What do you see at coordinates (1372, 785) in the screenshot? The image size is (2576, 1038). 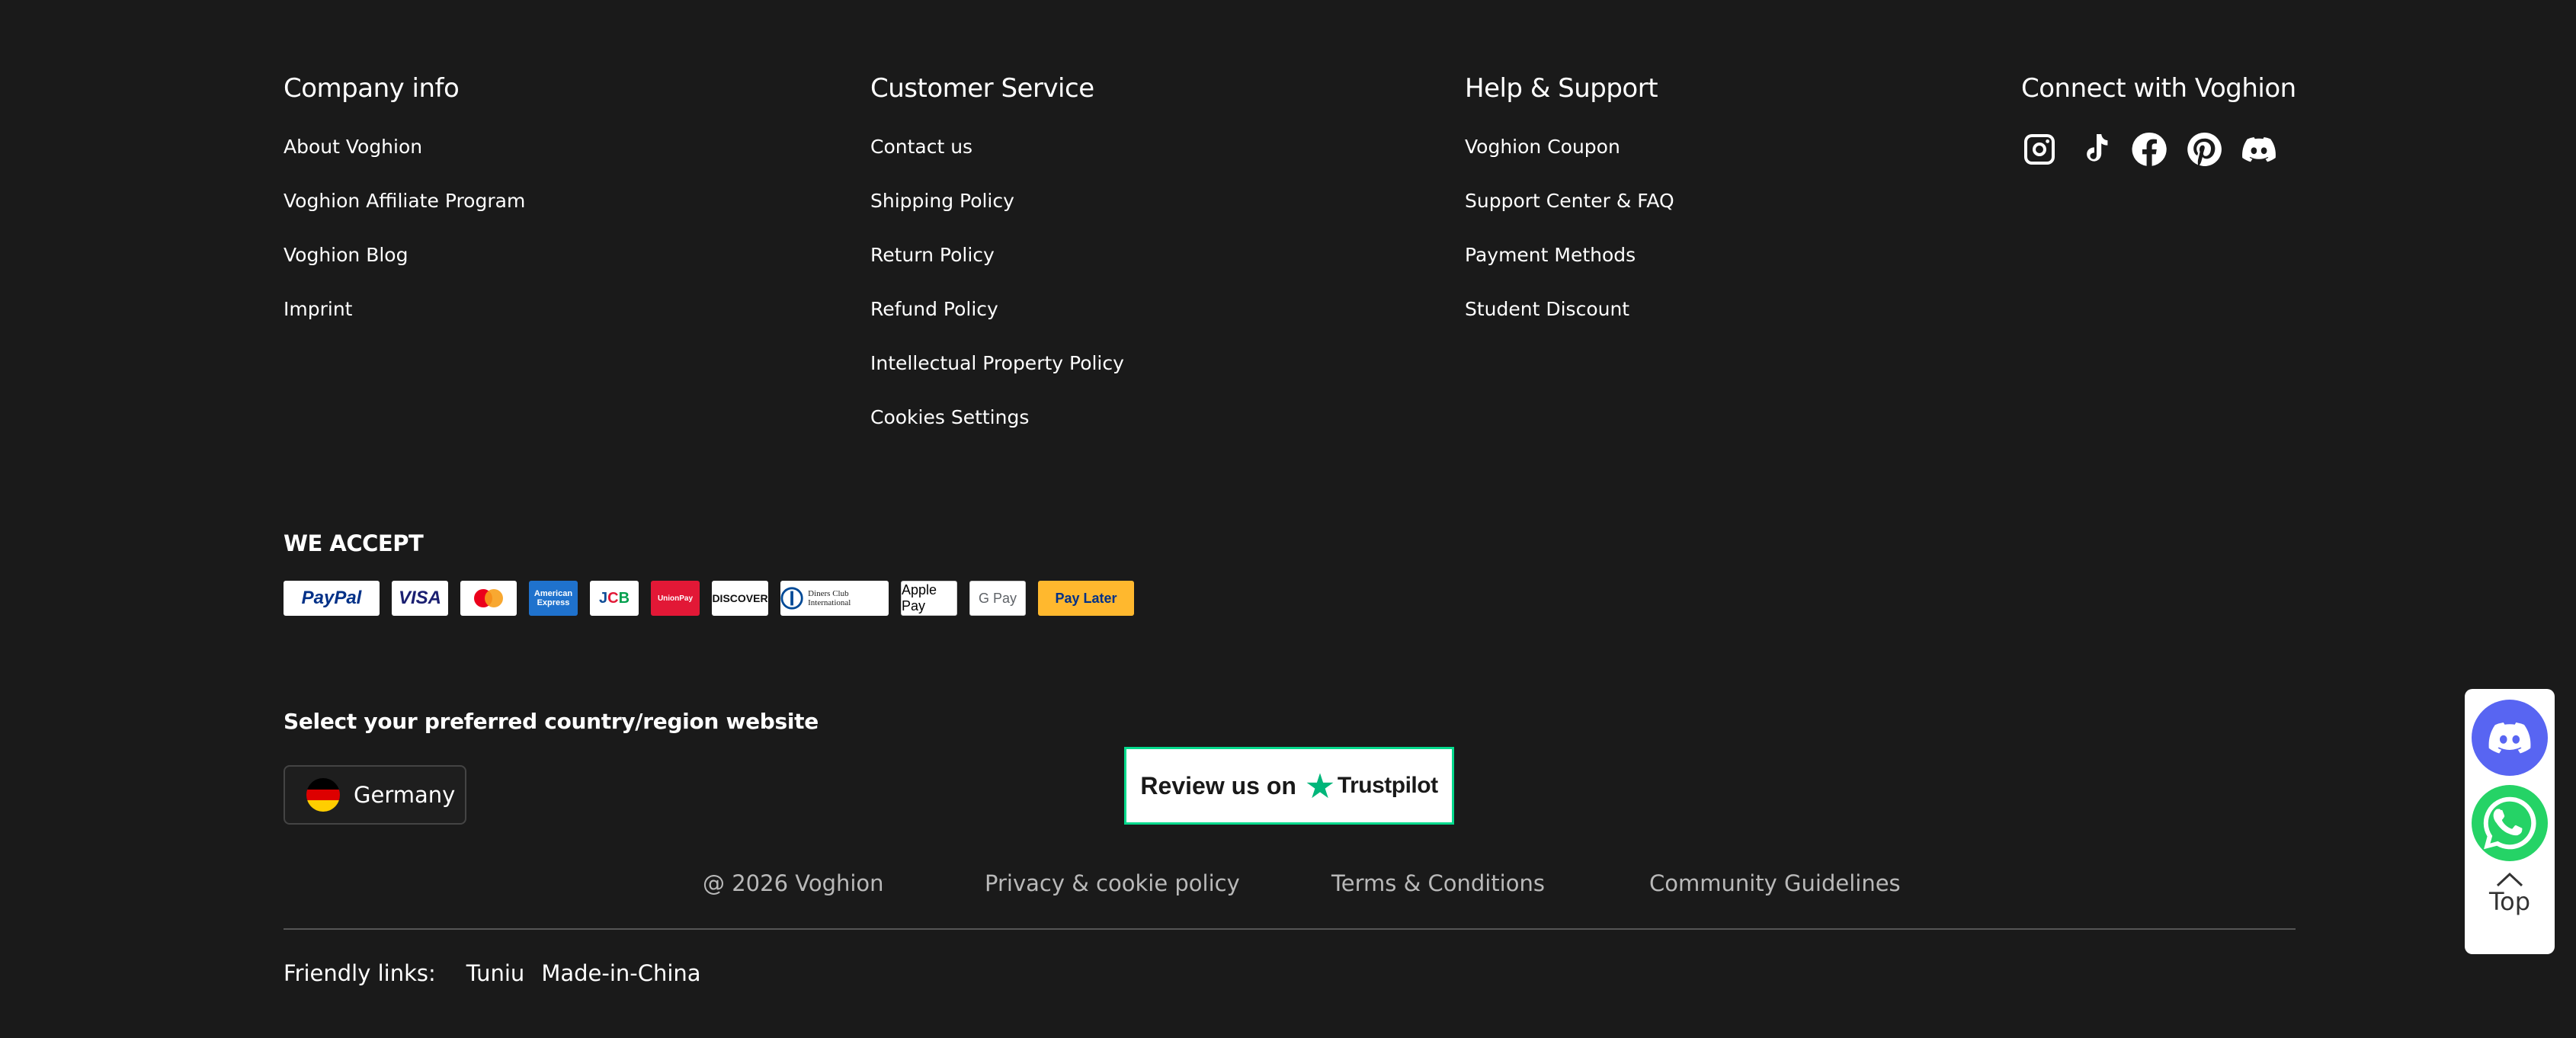 I see `trustpilot-logo: Trustpilot` at bounding box center [1372, 785].